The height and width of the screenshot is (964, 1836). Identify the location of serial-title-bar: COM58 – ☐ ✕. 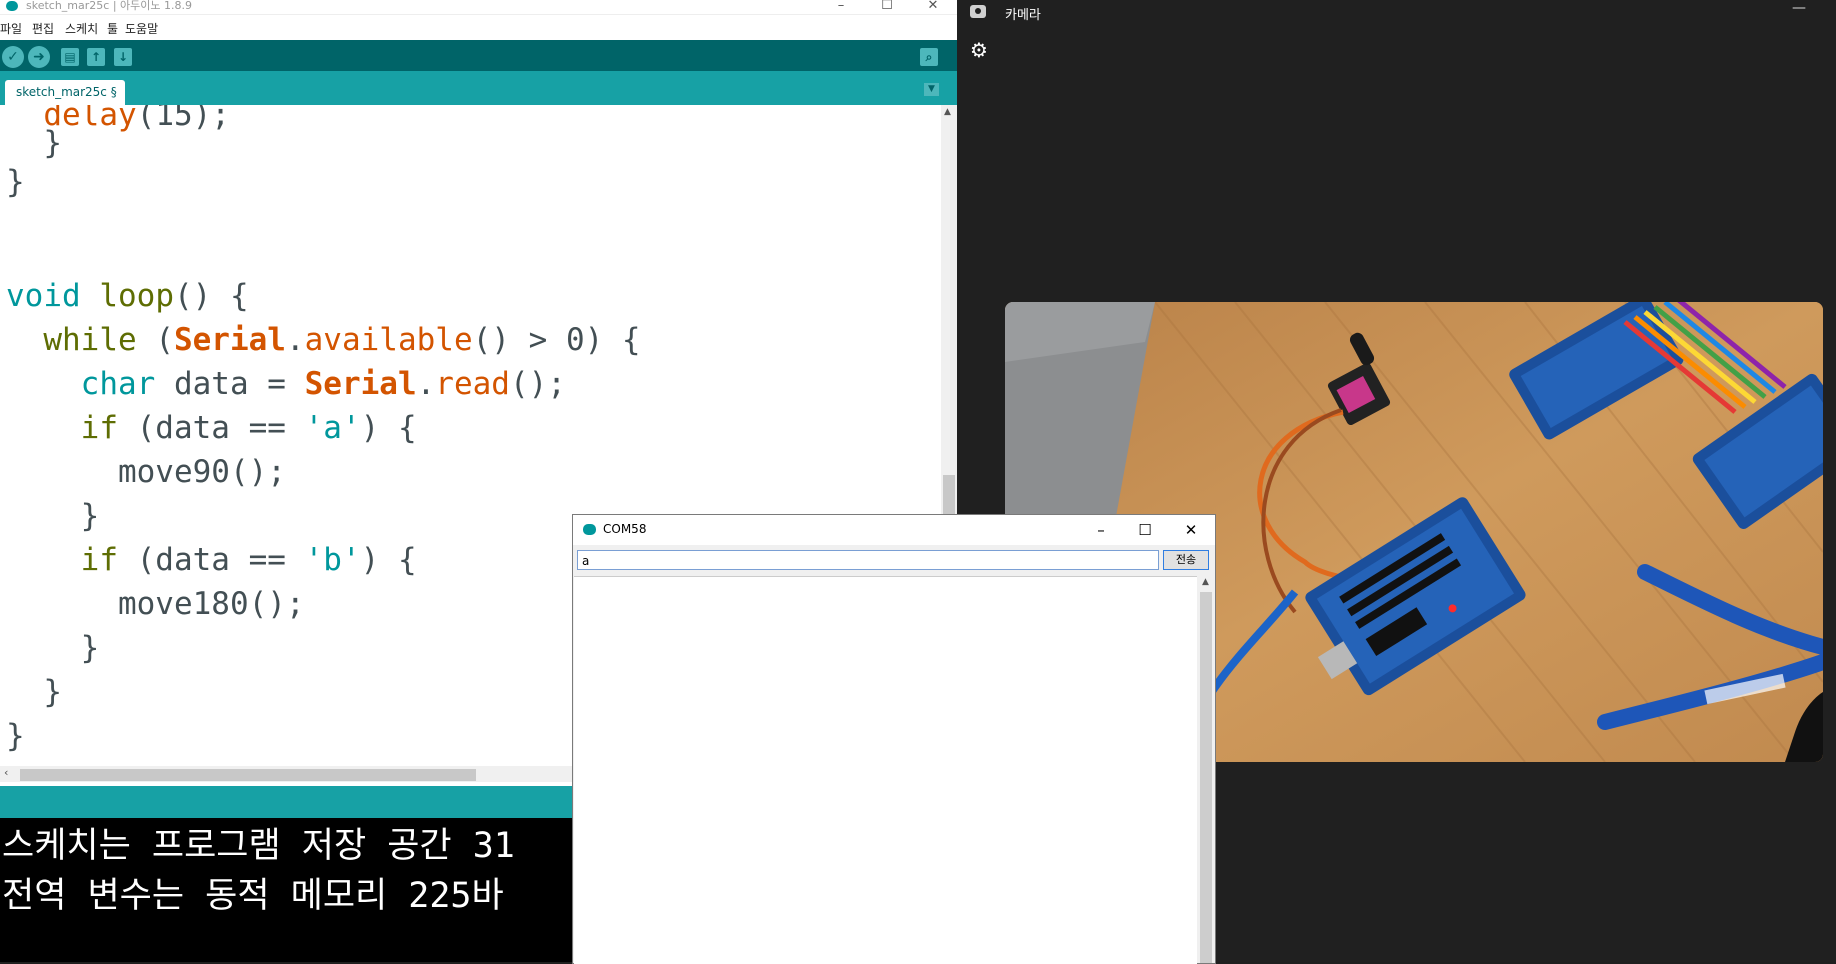
(894, 530).